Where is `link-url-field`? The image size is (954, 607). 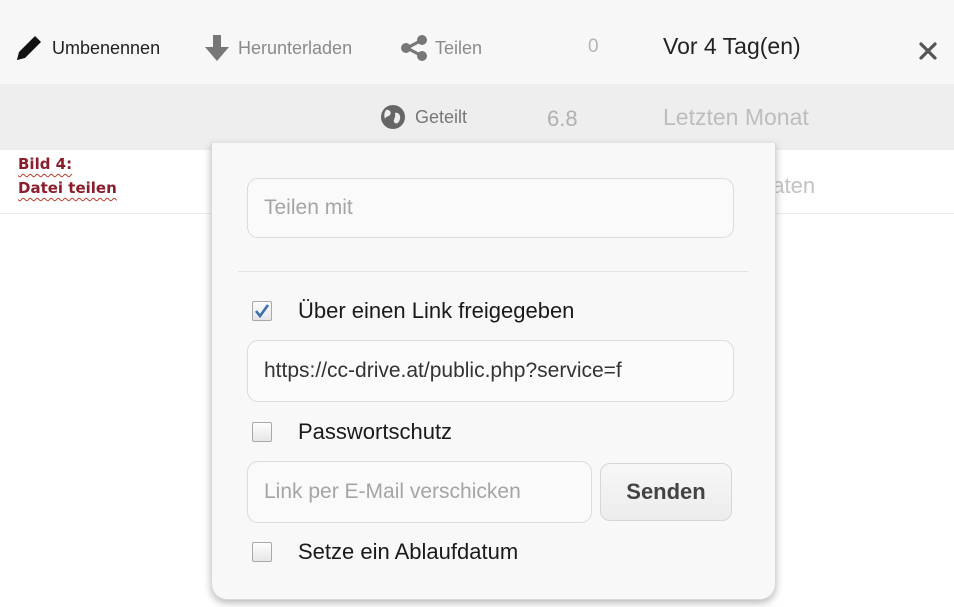 link-url-field is located at coordinates (490, 371).